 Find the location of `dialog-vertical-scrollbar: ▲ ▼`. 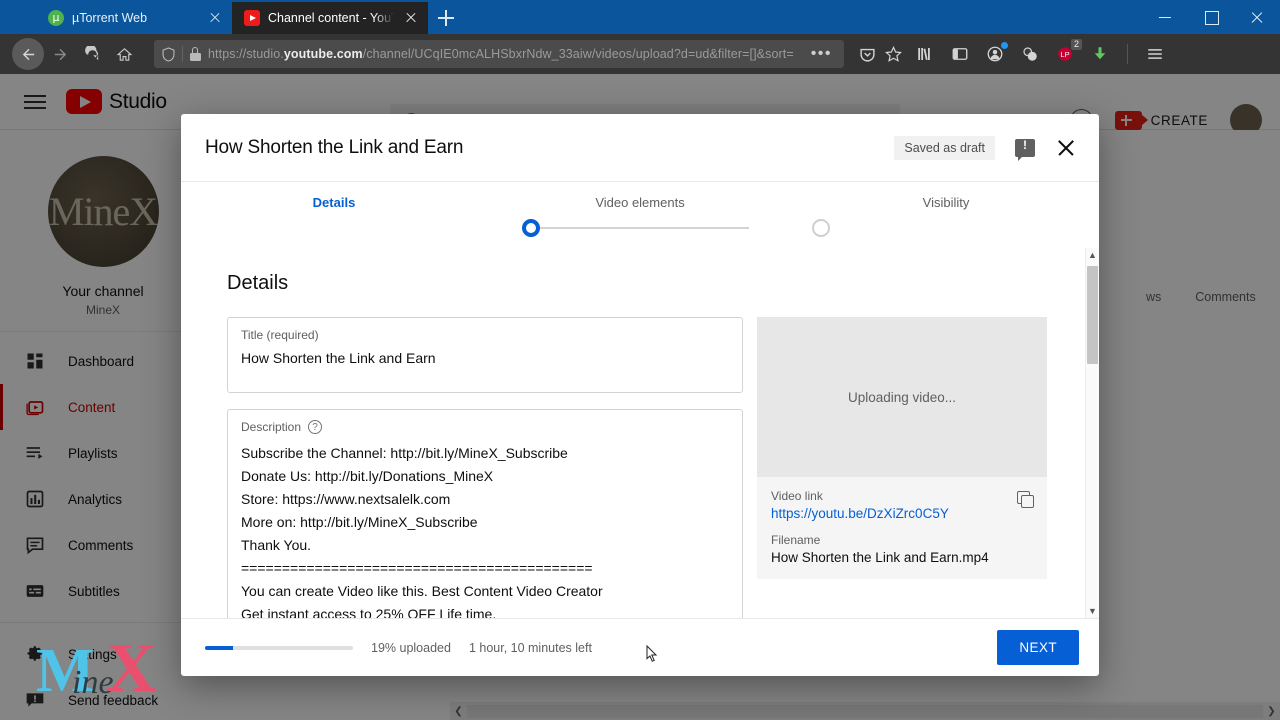

dialog-vertical-scrollbar: ▲ ▼ is located at coordinates (1092, 433).